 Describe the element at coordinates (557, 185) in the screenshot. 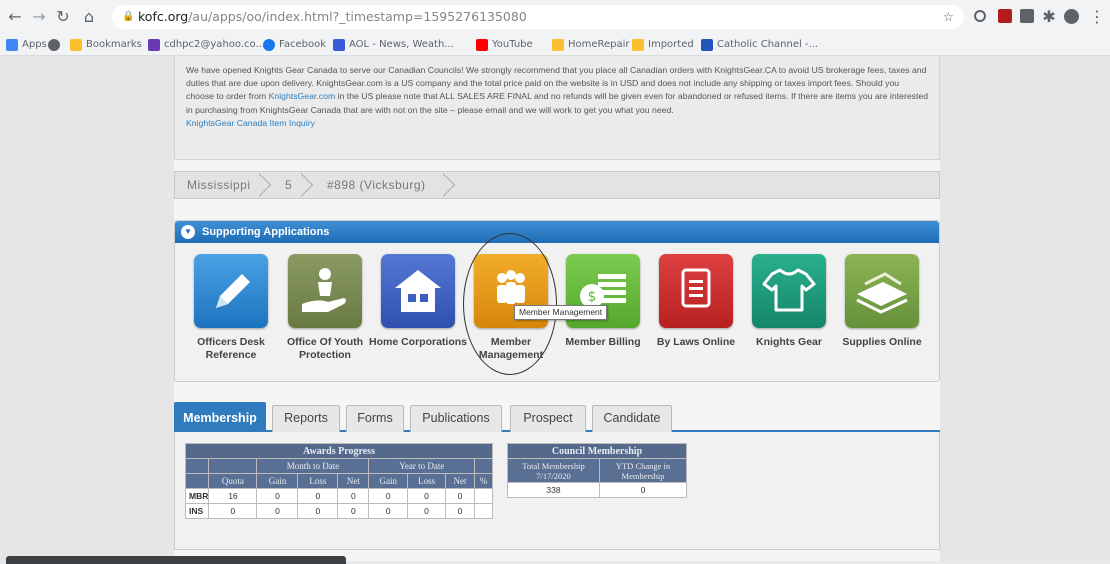

I see `breadcrumb: Mississippi 5 #898 (Vicksburg)` at that location.